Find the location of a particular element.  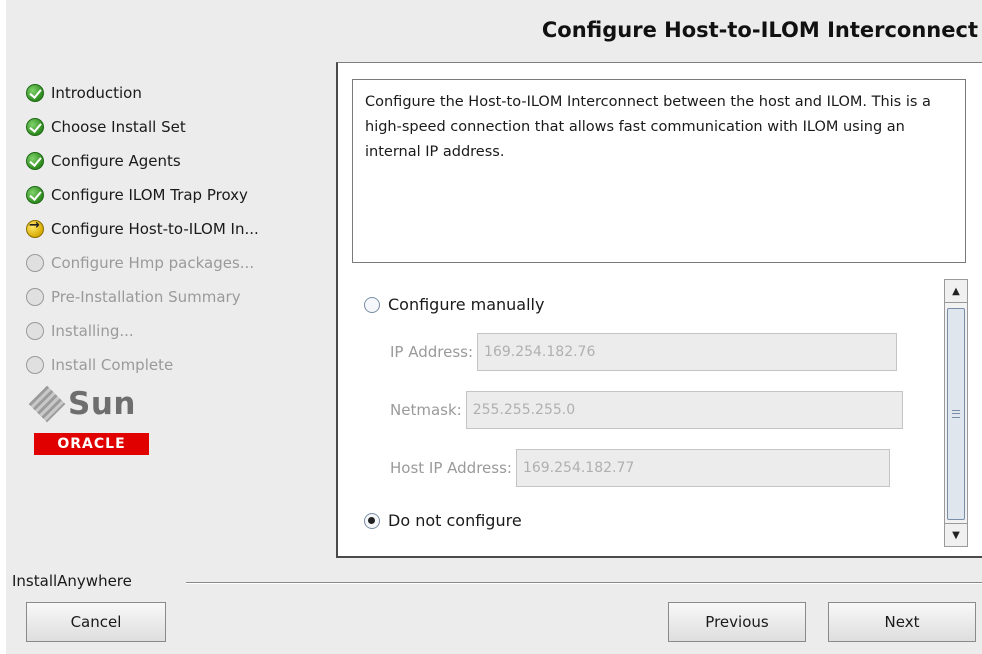

step-label: Configure Agents is located at coordinates (116, 161).